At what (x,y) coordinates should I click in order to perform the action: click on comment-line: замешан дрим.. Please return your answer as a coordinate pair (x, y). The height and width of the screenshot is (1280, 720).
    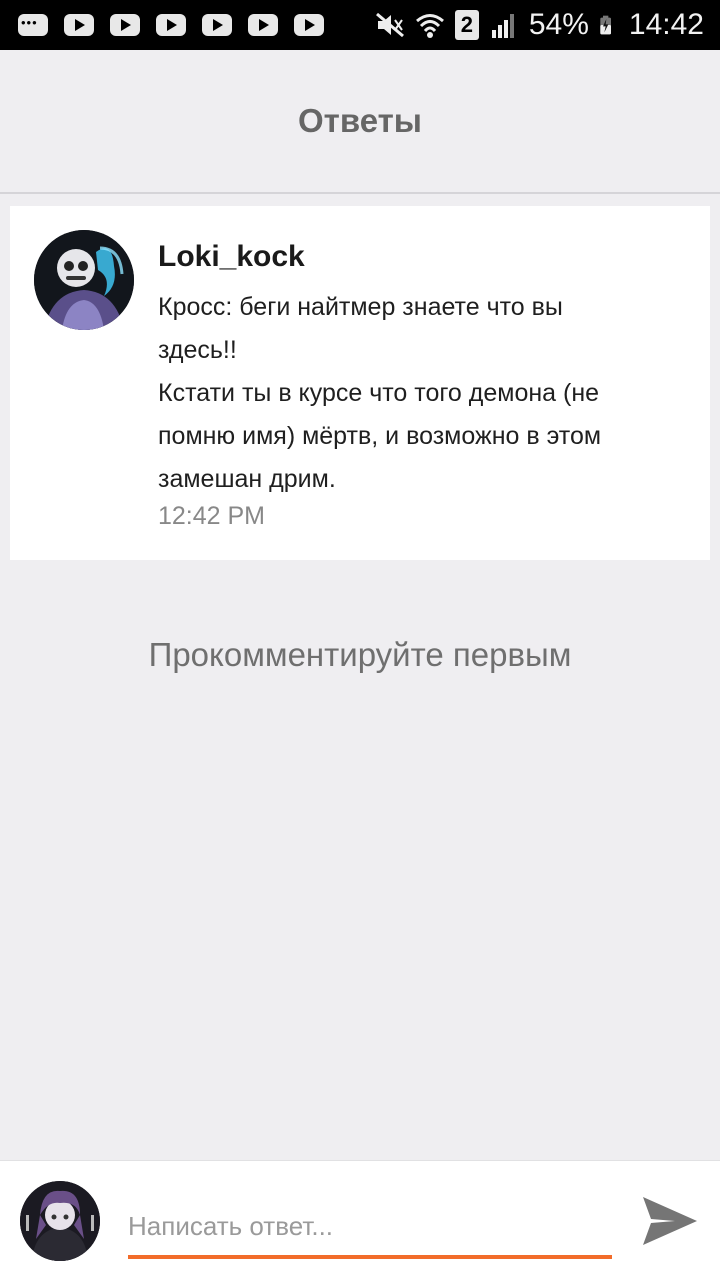
    Looking at the image, I should click on (247, 479).